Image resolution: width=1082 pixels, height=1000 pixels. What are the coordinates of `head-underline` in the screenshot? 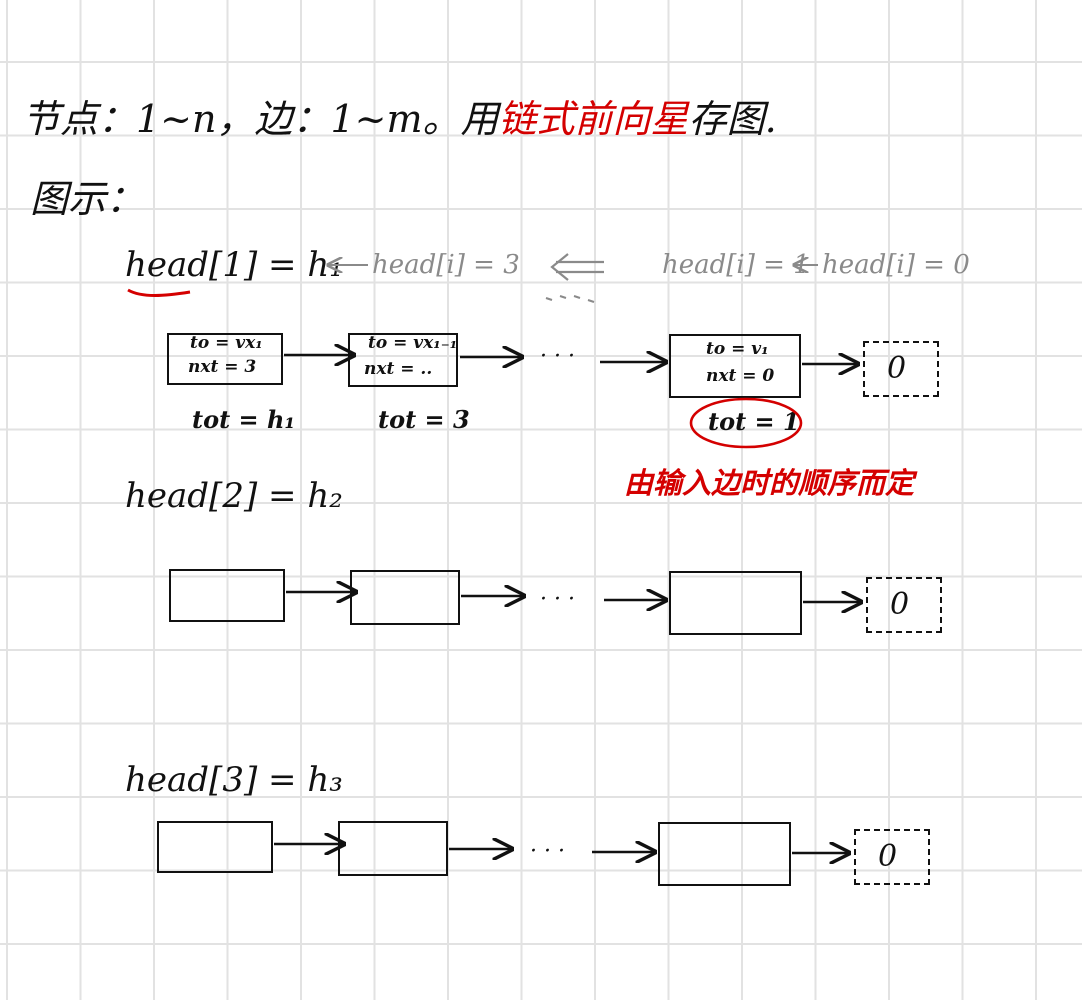 It's located at (159, 292).